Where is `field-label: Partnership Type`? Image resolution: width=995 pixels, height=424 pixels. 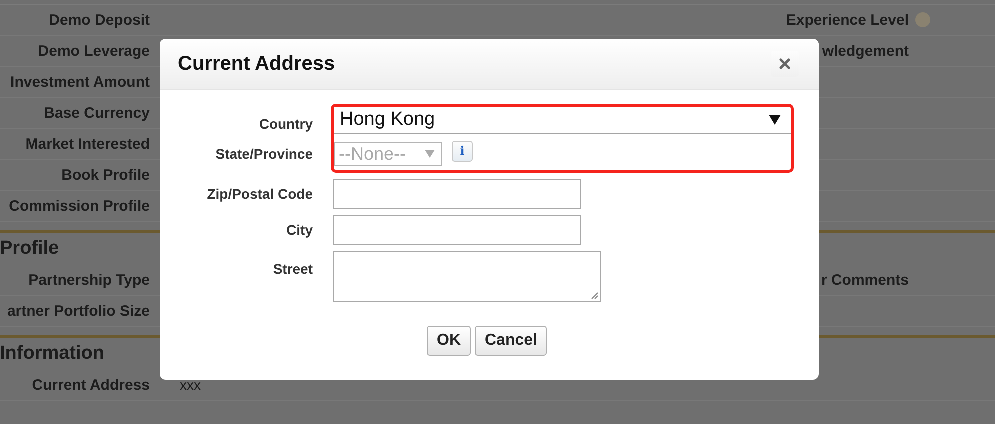
field-label: Partnership Type is located at coordinates (89, 280).